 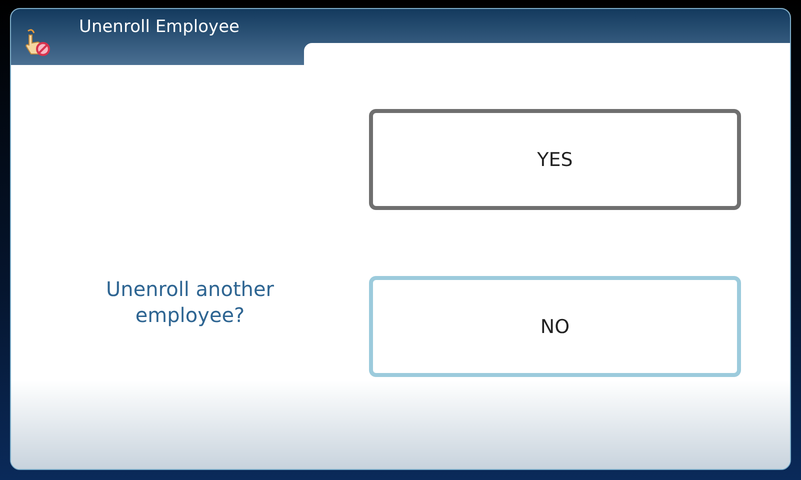 I want to click on prompt-text: Unenroll another employee?, so click(x=190, y=302).